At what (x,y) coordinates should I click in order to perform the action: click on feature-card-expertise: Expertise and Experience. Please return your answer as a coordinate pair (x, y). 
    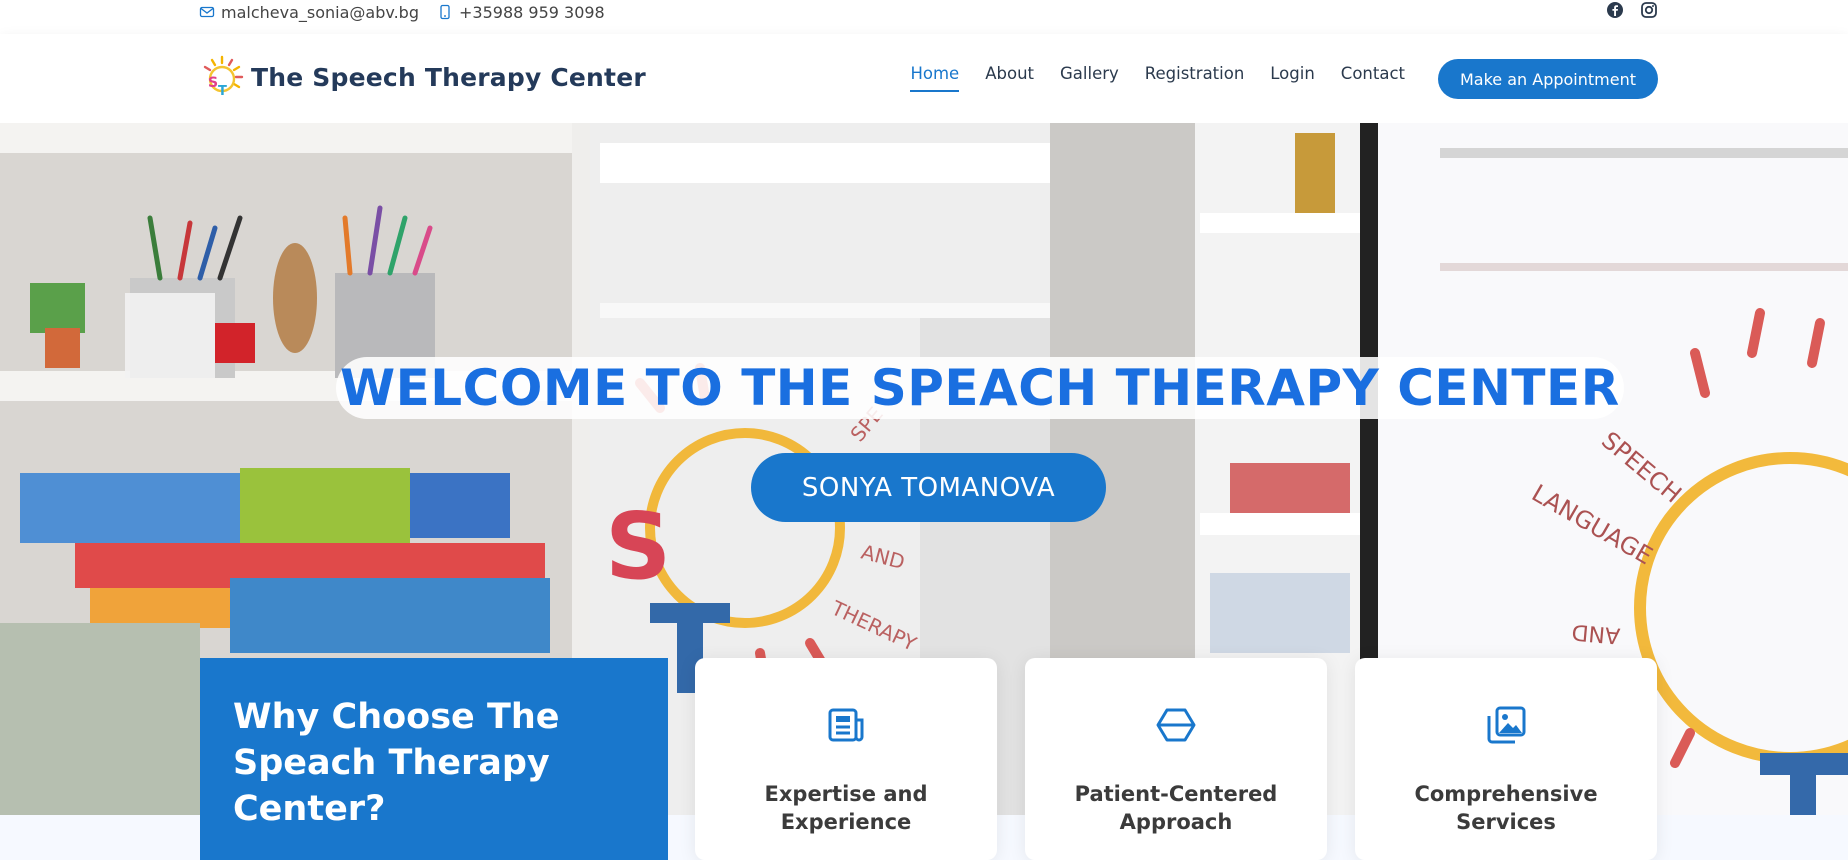
    Looking at the image, I should click on (846, 759).